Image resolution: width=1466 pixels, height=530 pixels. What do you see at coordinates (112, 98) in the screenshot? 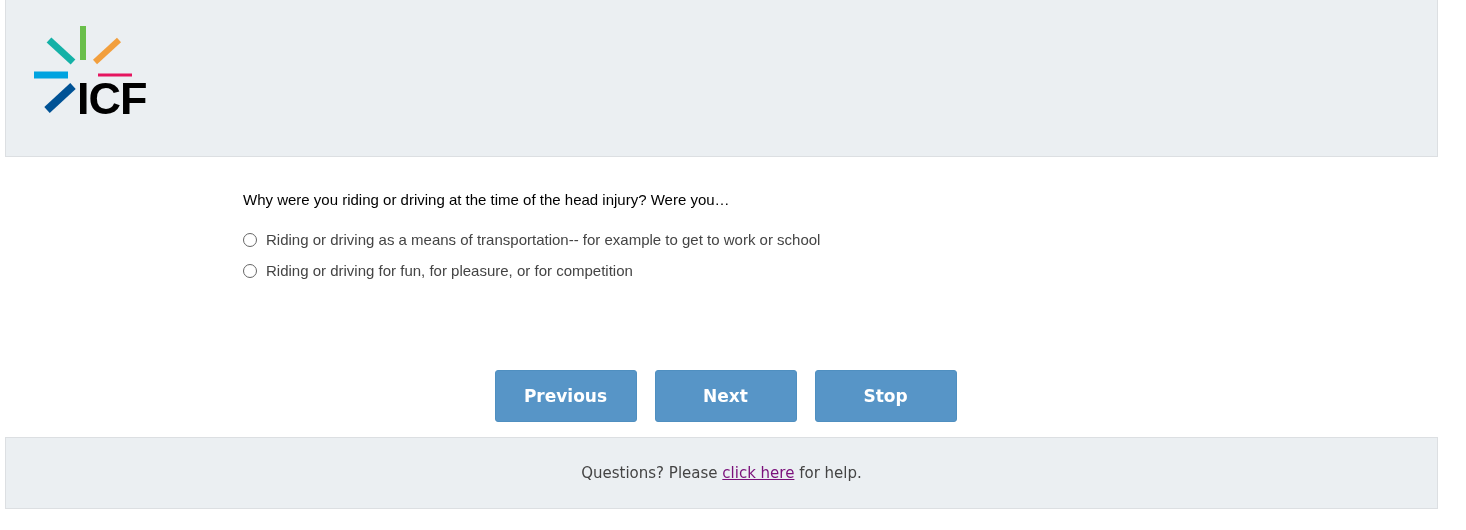
I see `logo-text: ICF` at bounding box center [112, 98].